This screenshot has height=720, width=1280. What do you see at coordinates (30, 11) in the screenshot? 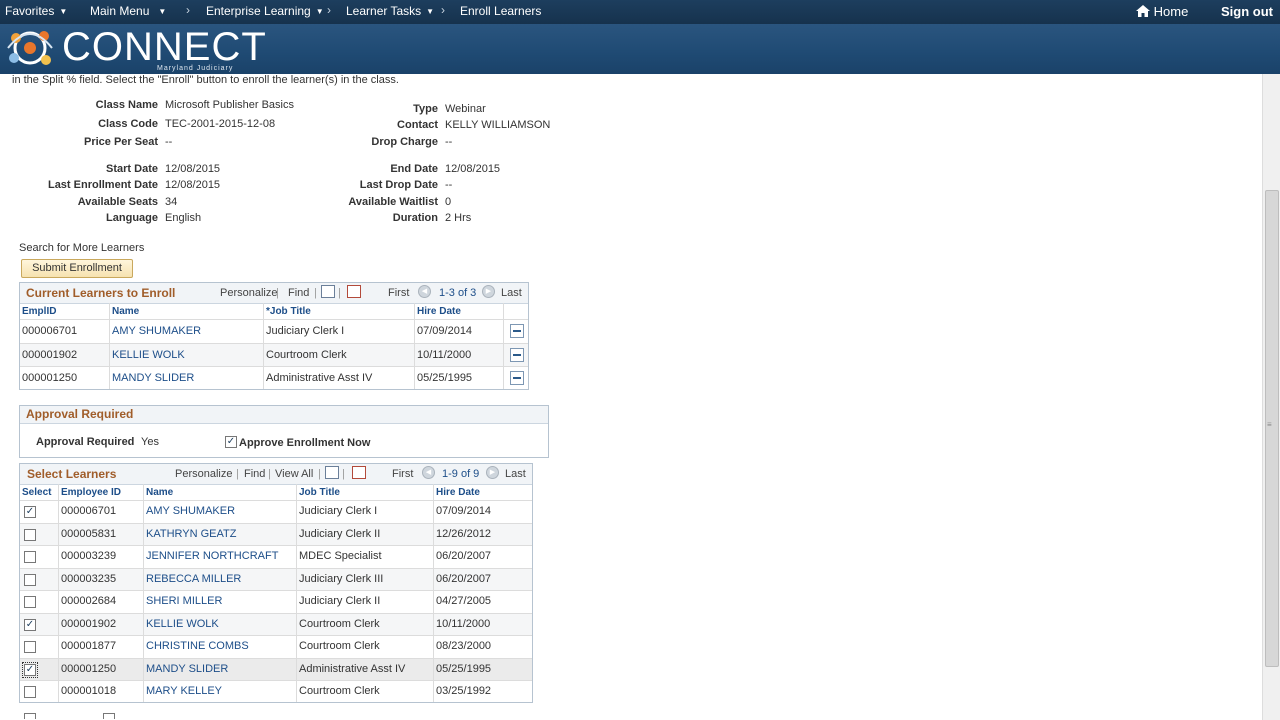
I see `favorites-label: Favorites` at bounding box center [30, 11].